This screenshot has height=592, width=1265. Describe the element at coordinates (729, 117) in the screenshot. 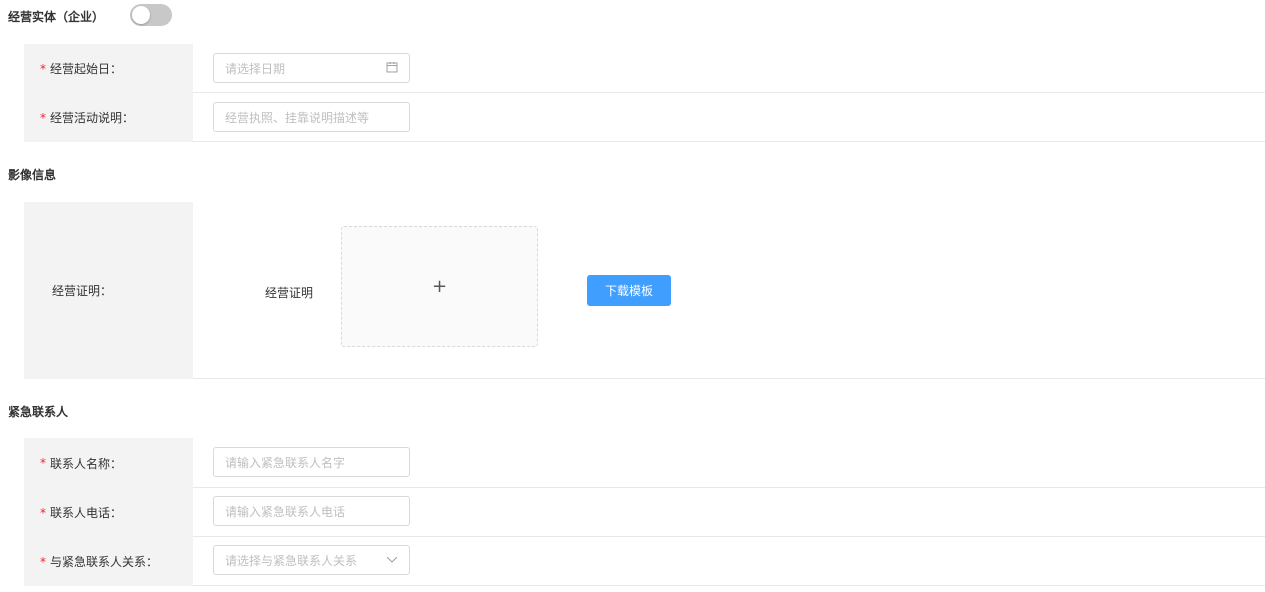

I see `field-content: 经营执照、挂靠说明描述等` at that location.